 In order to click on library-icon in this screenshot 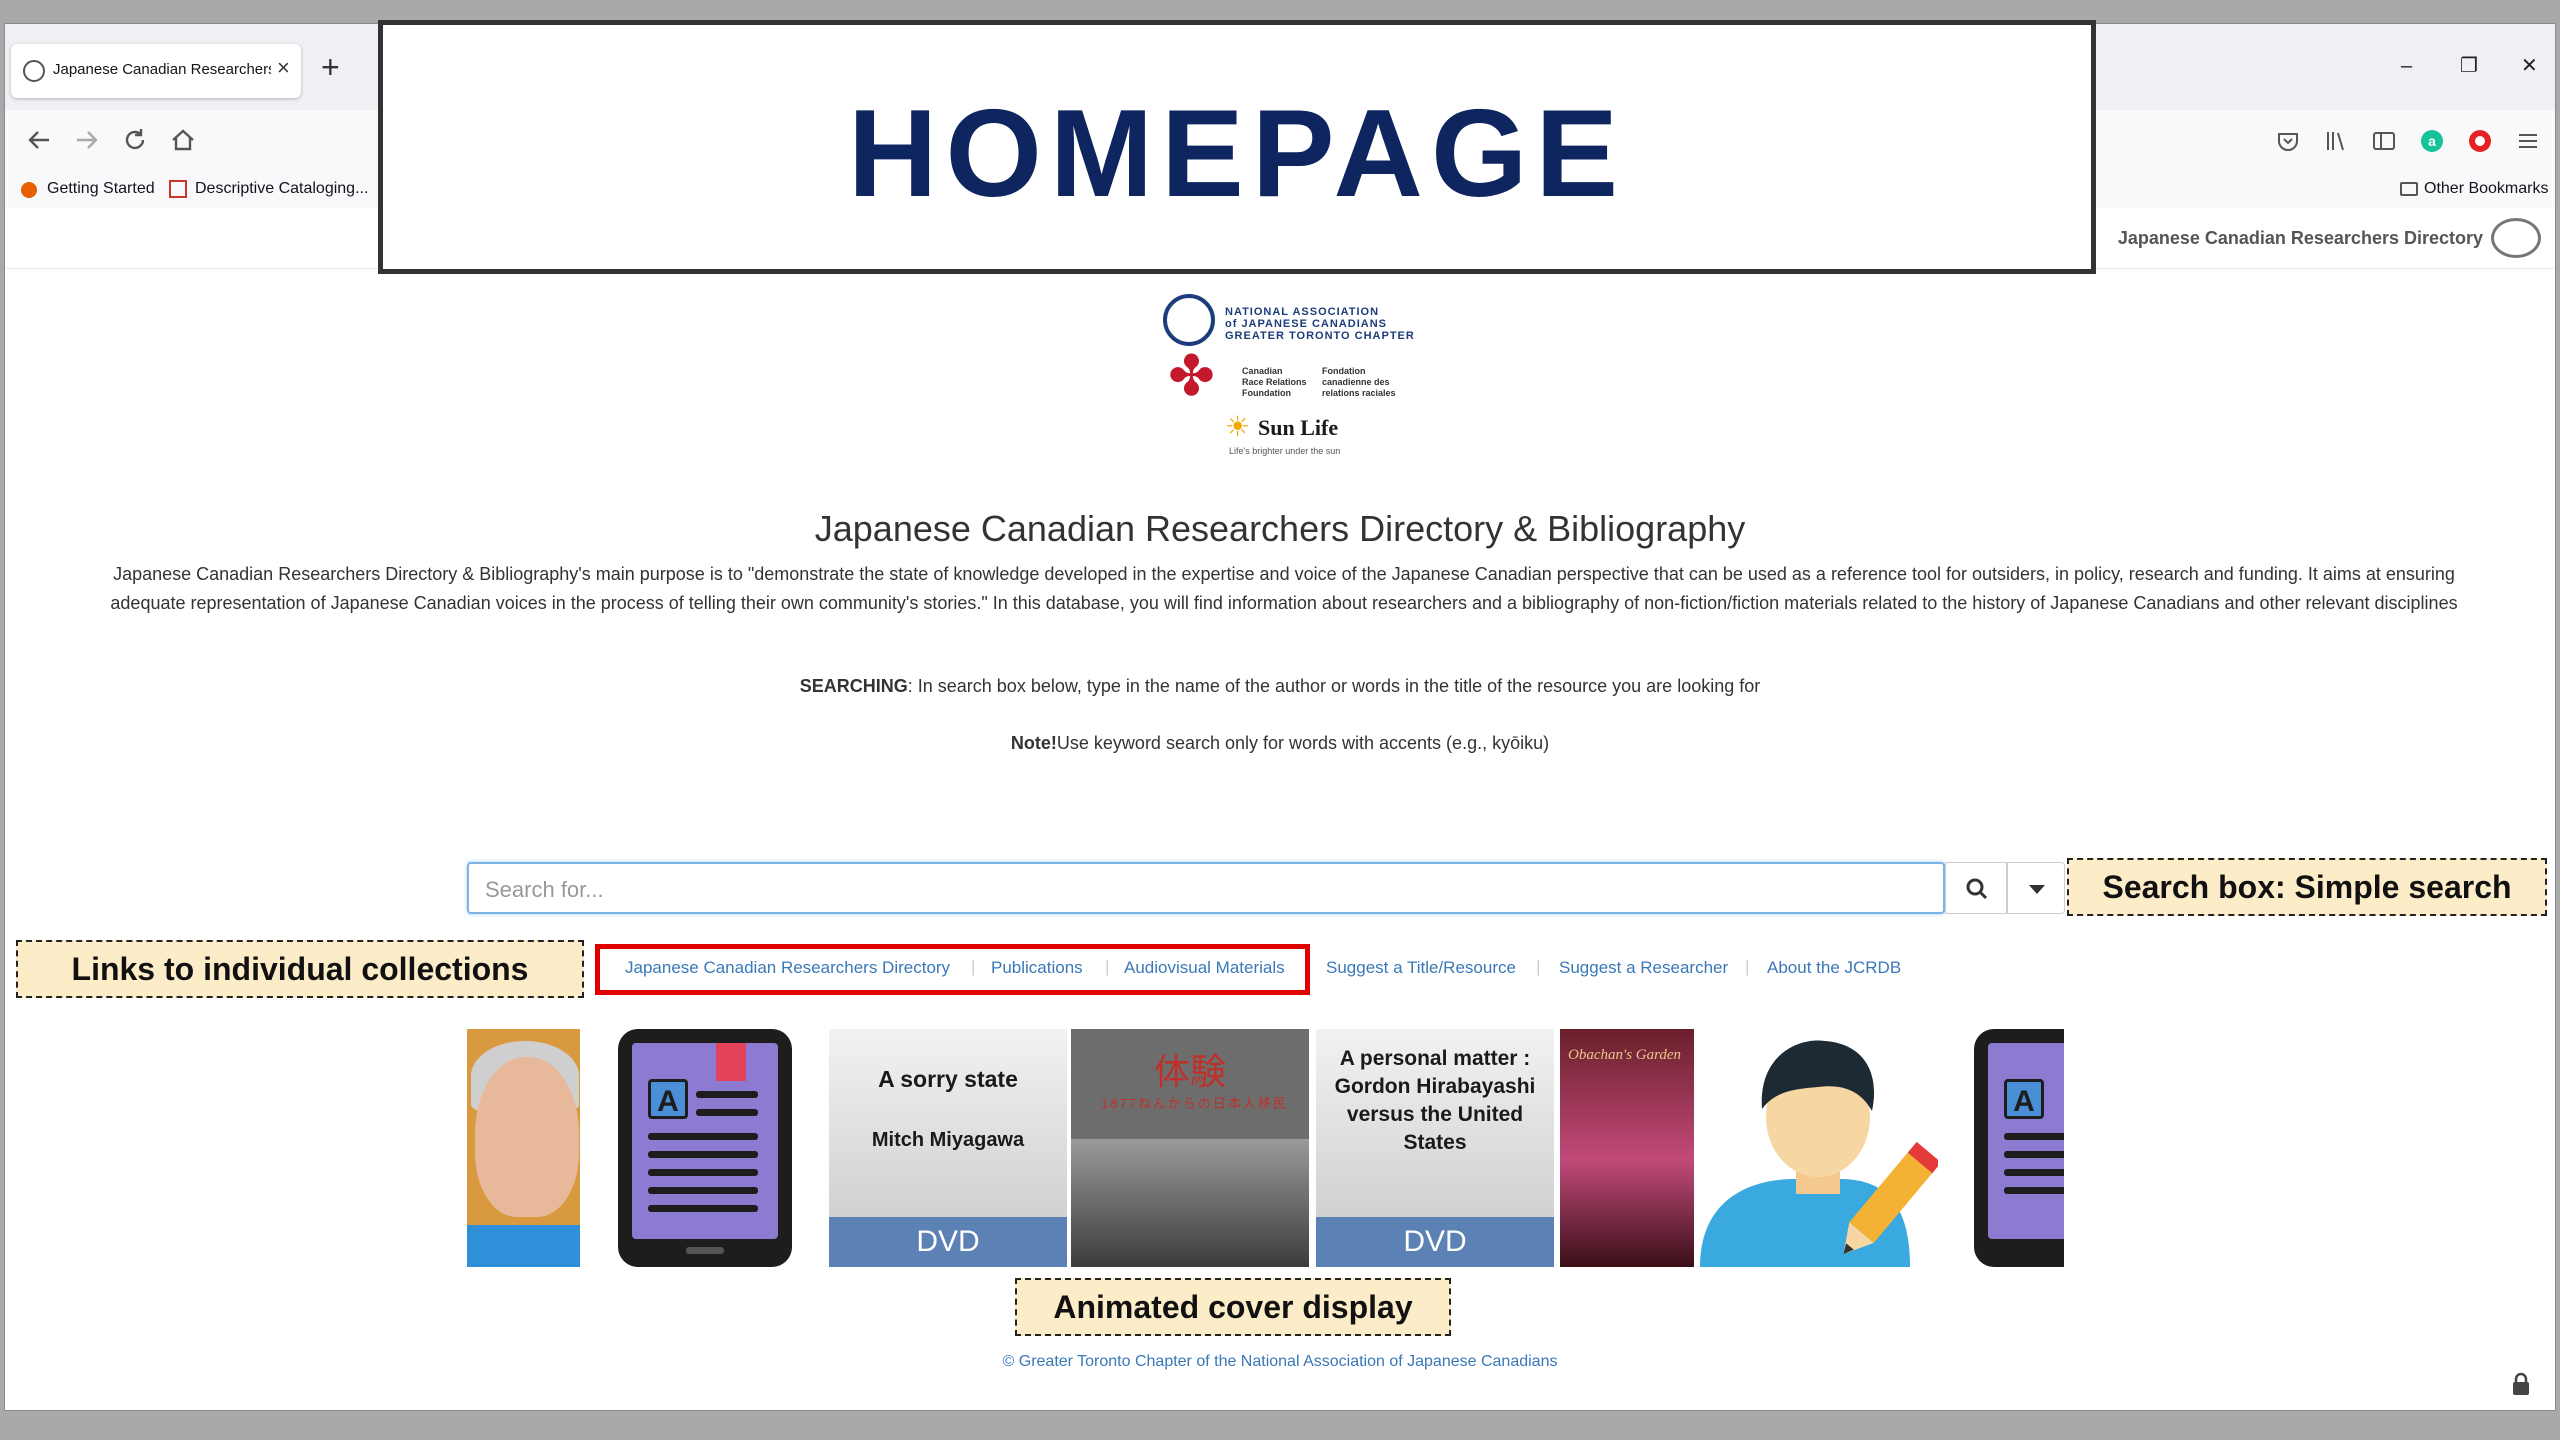, I will do `click(2336, 141)`.